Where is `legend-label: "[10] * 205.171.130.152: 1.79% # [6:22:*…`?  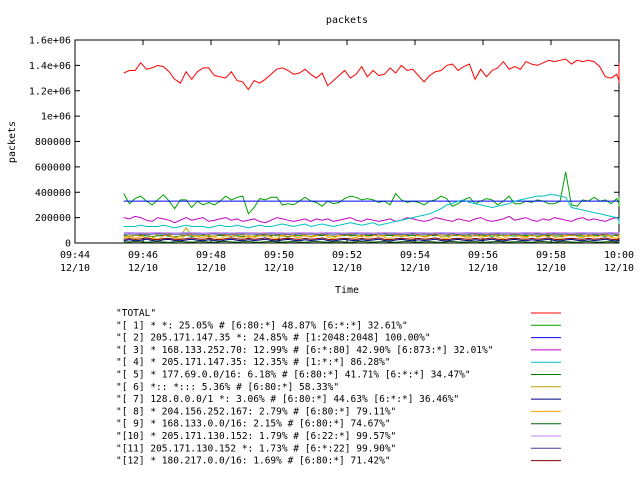
legend-label: "[10] * 205.171.130.152: 1.79% # [6:22:*… is located at coordinates (256, 436).